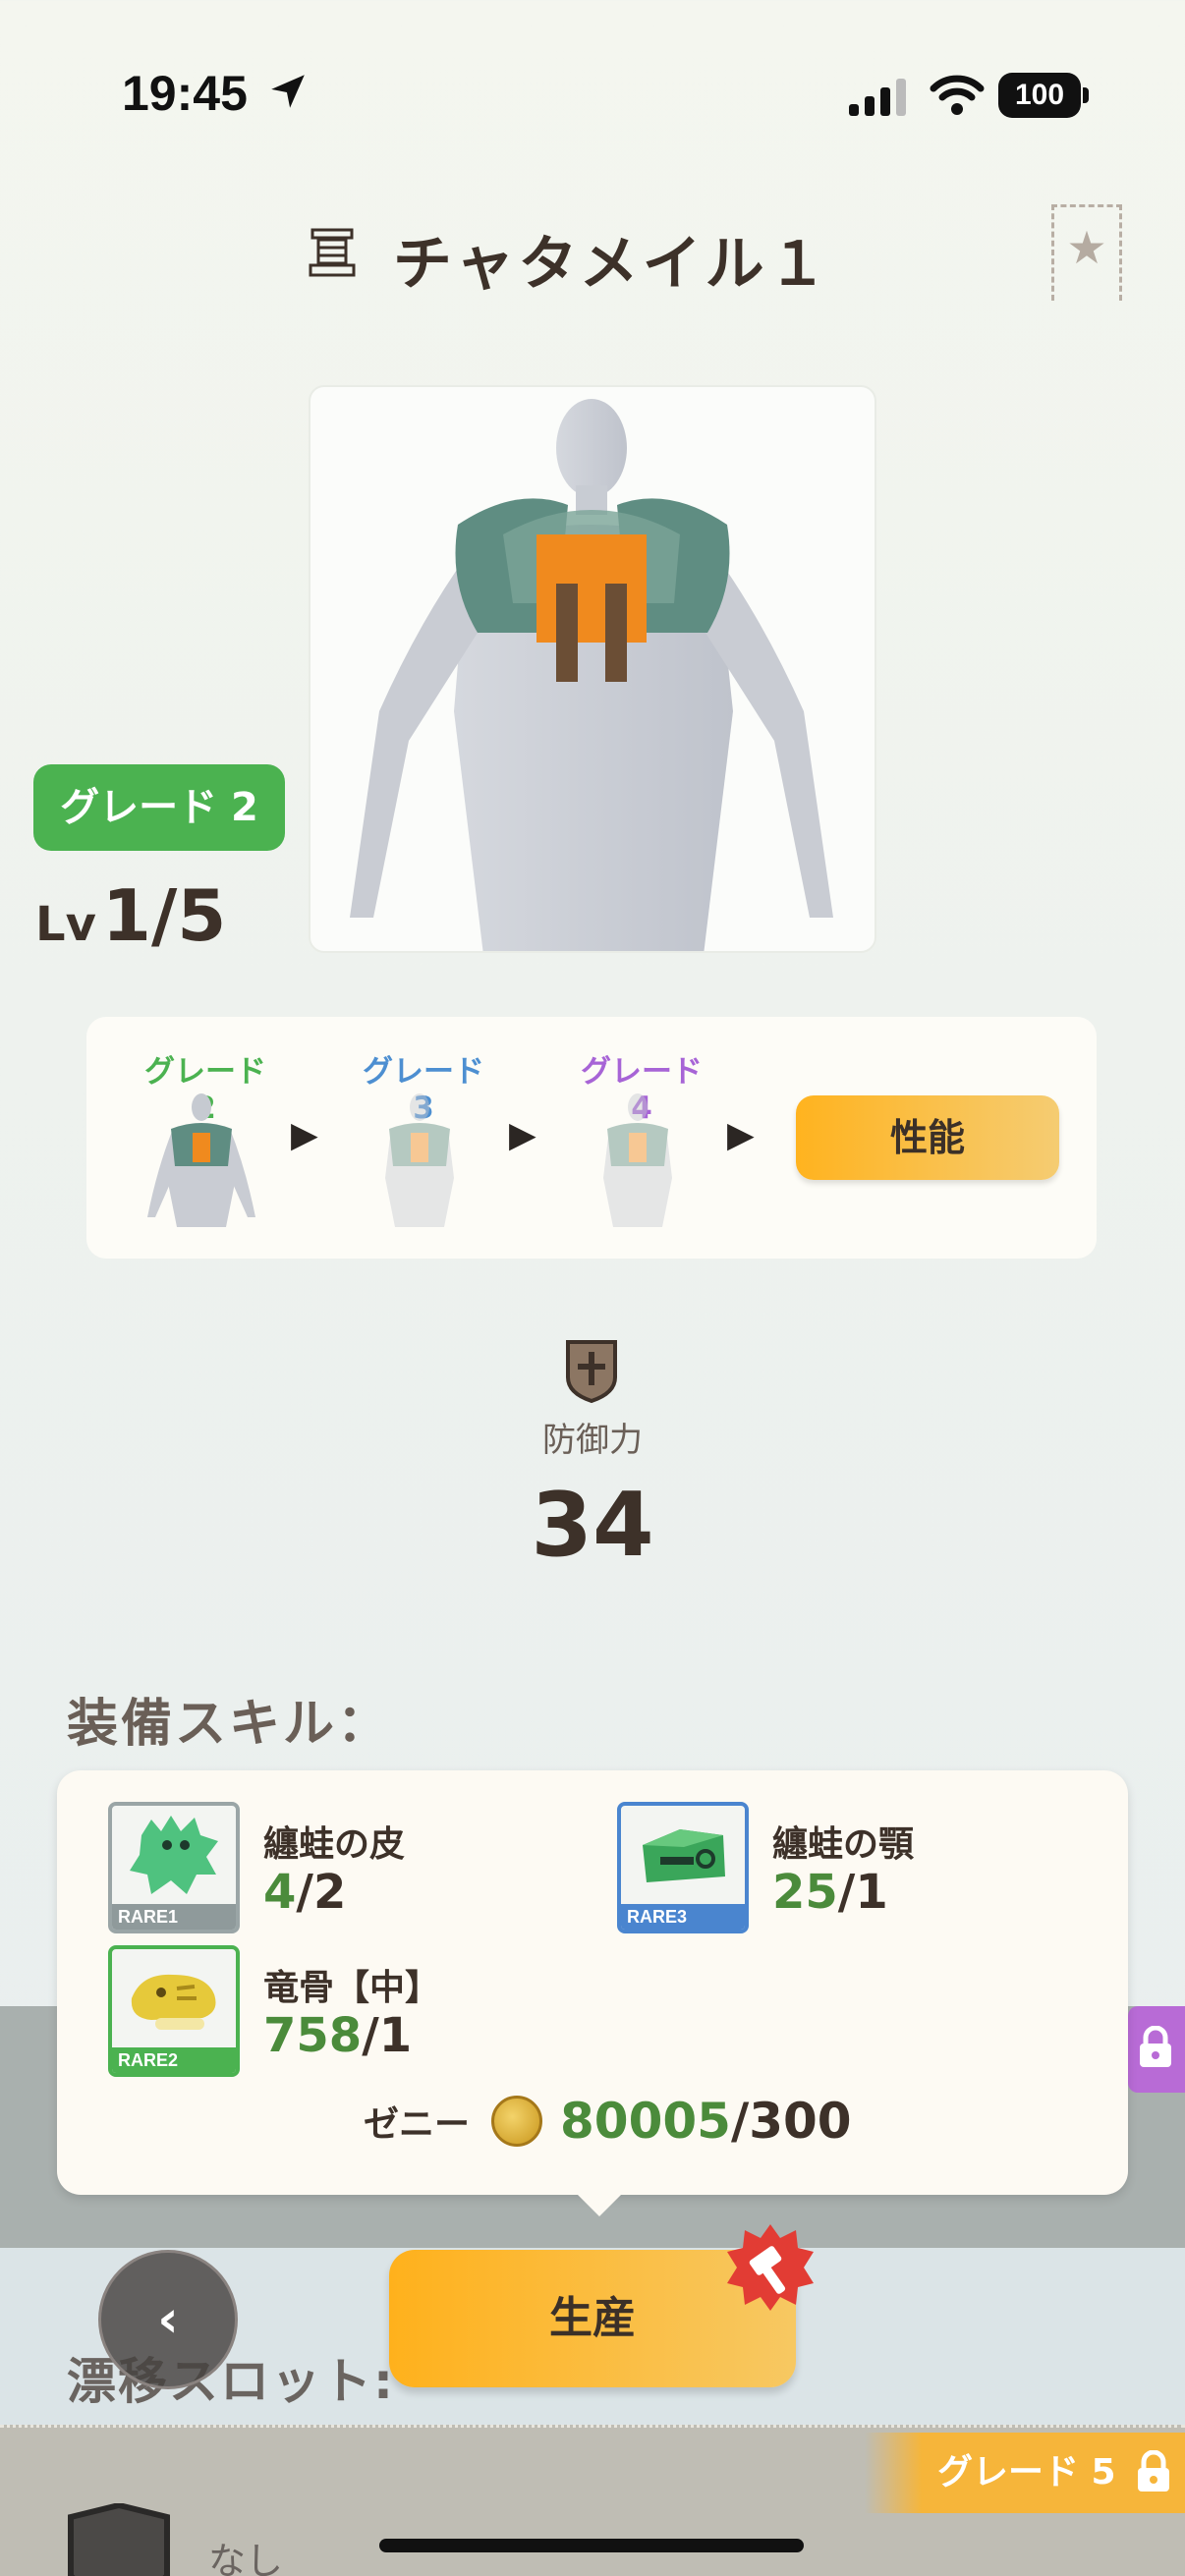 This screenshot has width=1185, height=2576. Describe the element at coordinates (335, 1844) in the screenshot. I see `material-name: 纏蛙の皮` at that location.